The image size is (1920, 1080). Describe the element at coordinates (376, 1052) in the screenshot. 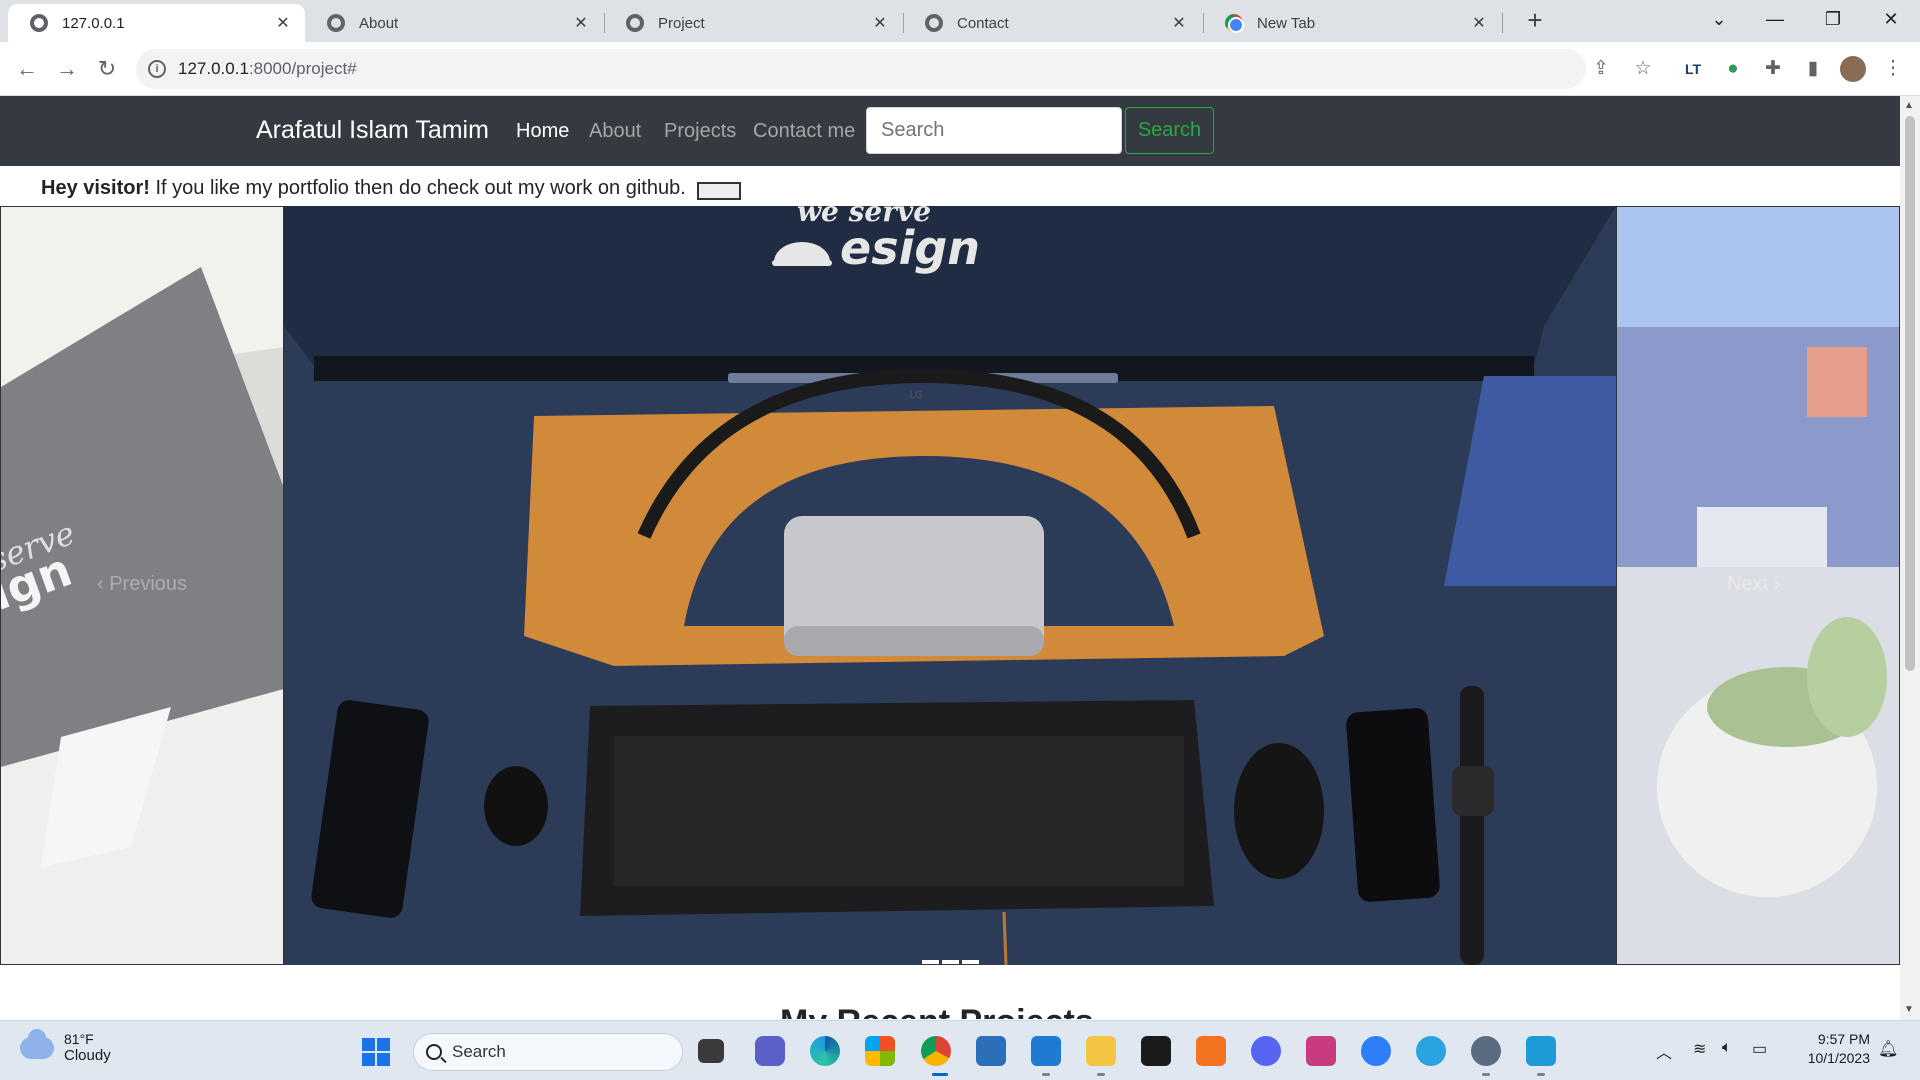

I see `windows-start-icon` at that location.